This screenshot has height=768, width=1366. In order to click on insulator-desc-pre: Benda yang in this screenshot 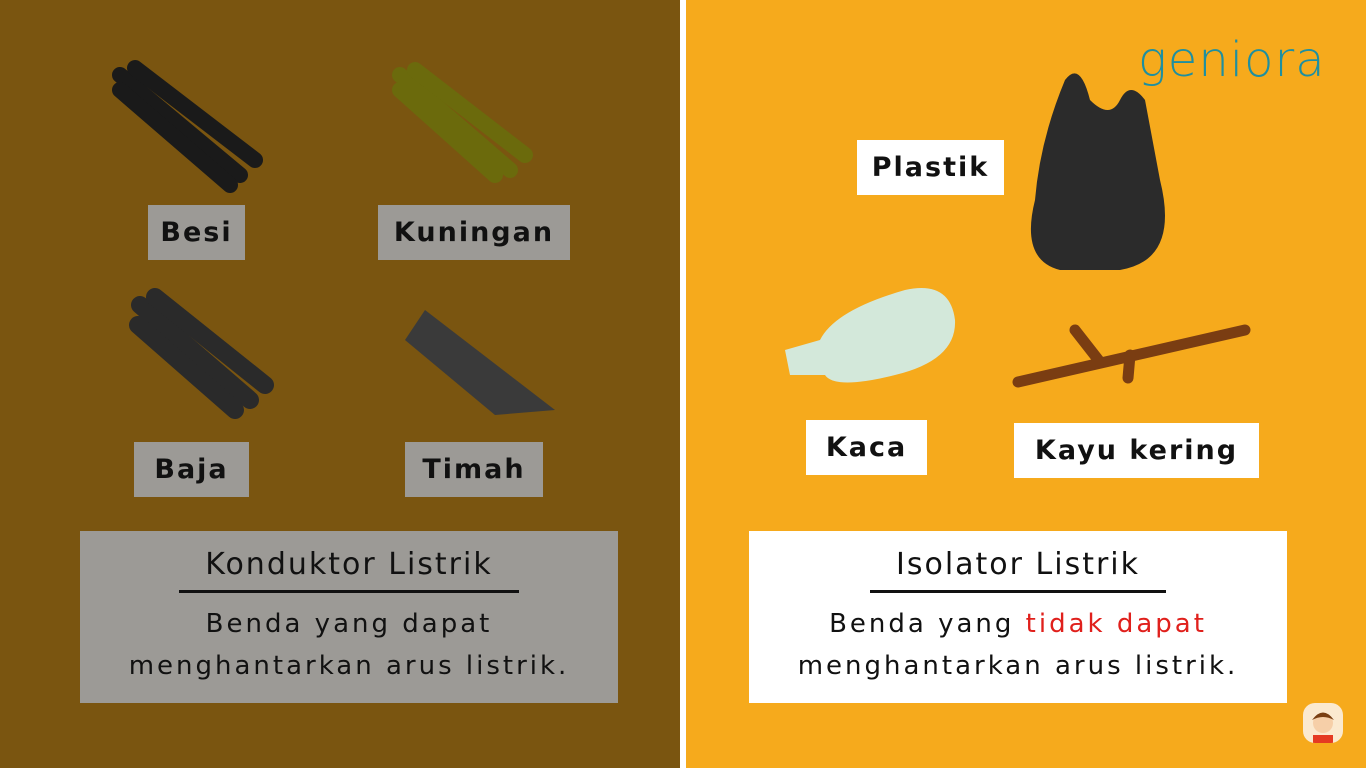, I will do `click(927, 624)`.